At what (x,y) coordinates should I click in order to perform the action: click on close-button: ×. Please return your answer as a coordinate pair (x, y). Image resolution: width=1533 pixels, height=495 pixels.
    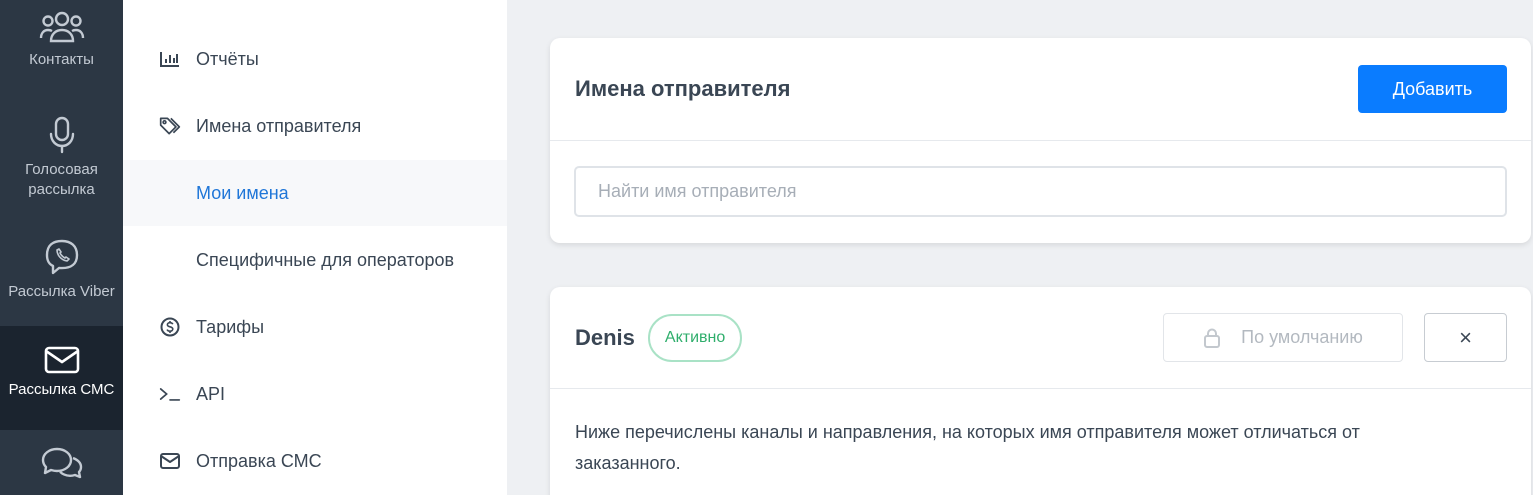
    Looking at the image, I should click on (1465, 337).